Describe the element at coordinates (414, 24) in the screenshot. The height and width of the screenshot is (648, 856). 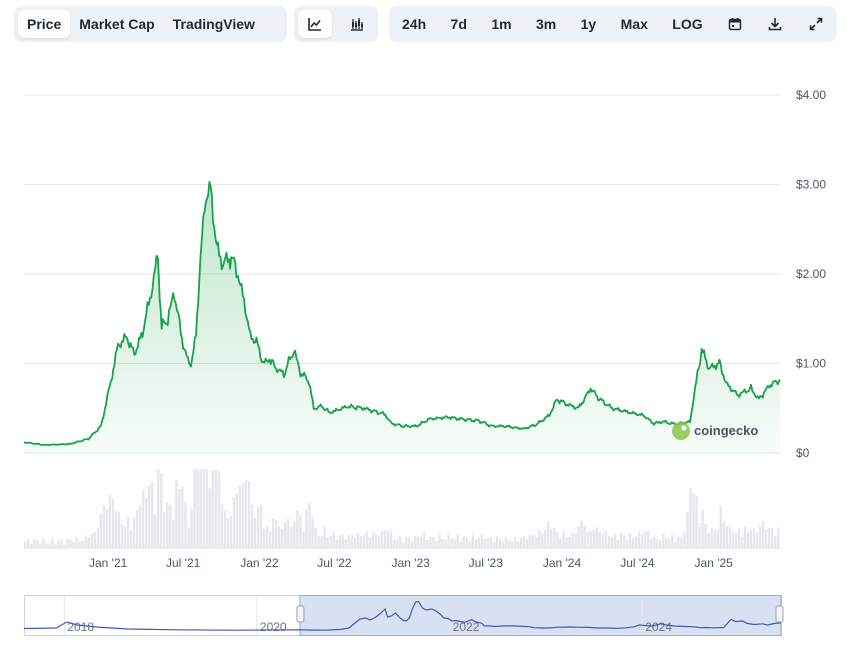
I see `range-24h-button: 24h` at that location.